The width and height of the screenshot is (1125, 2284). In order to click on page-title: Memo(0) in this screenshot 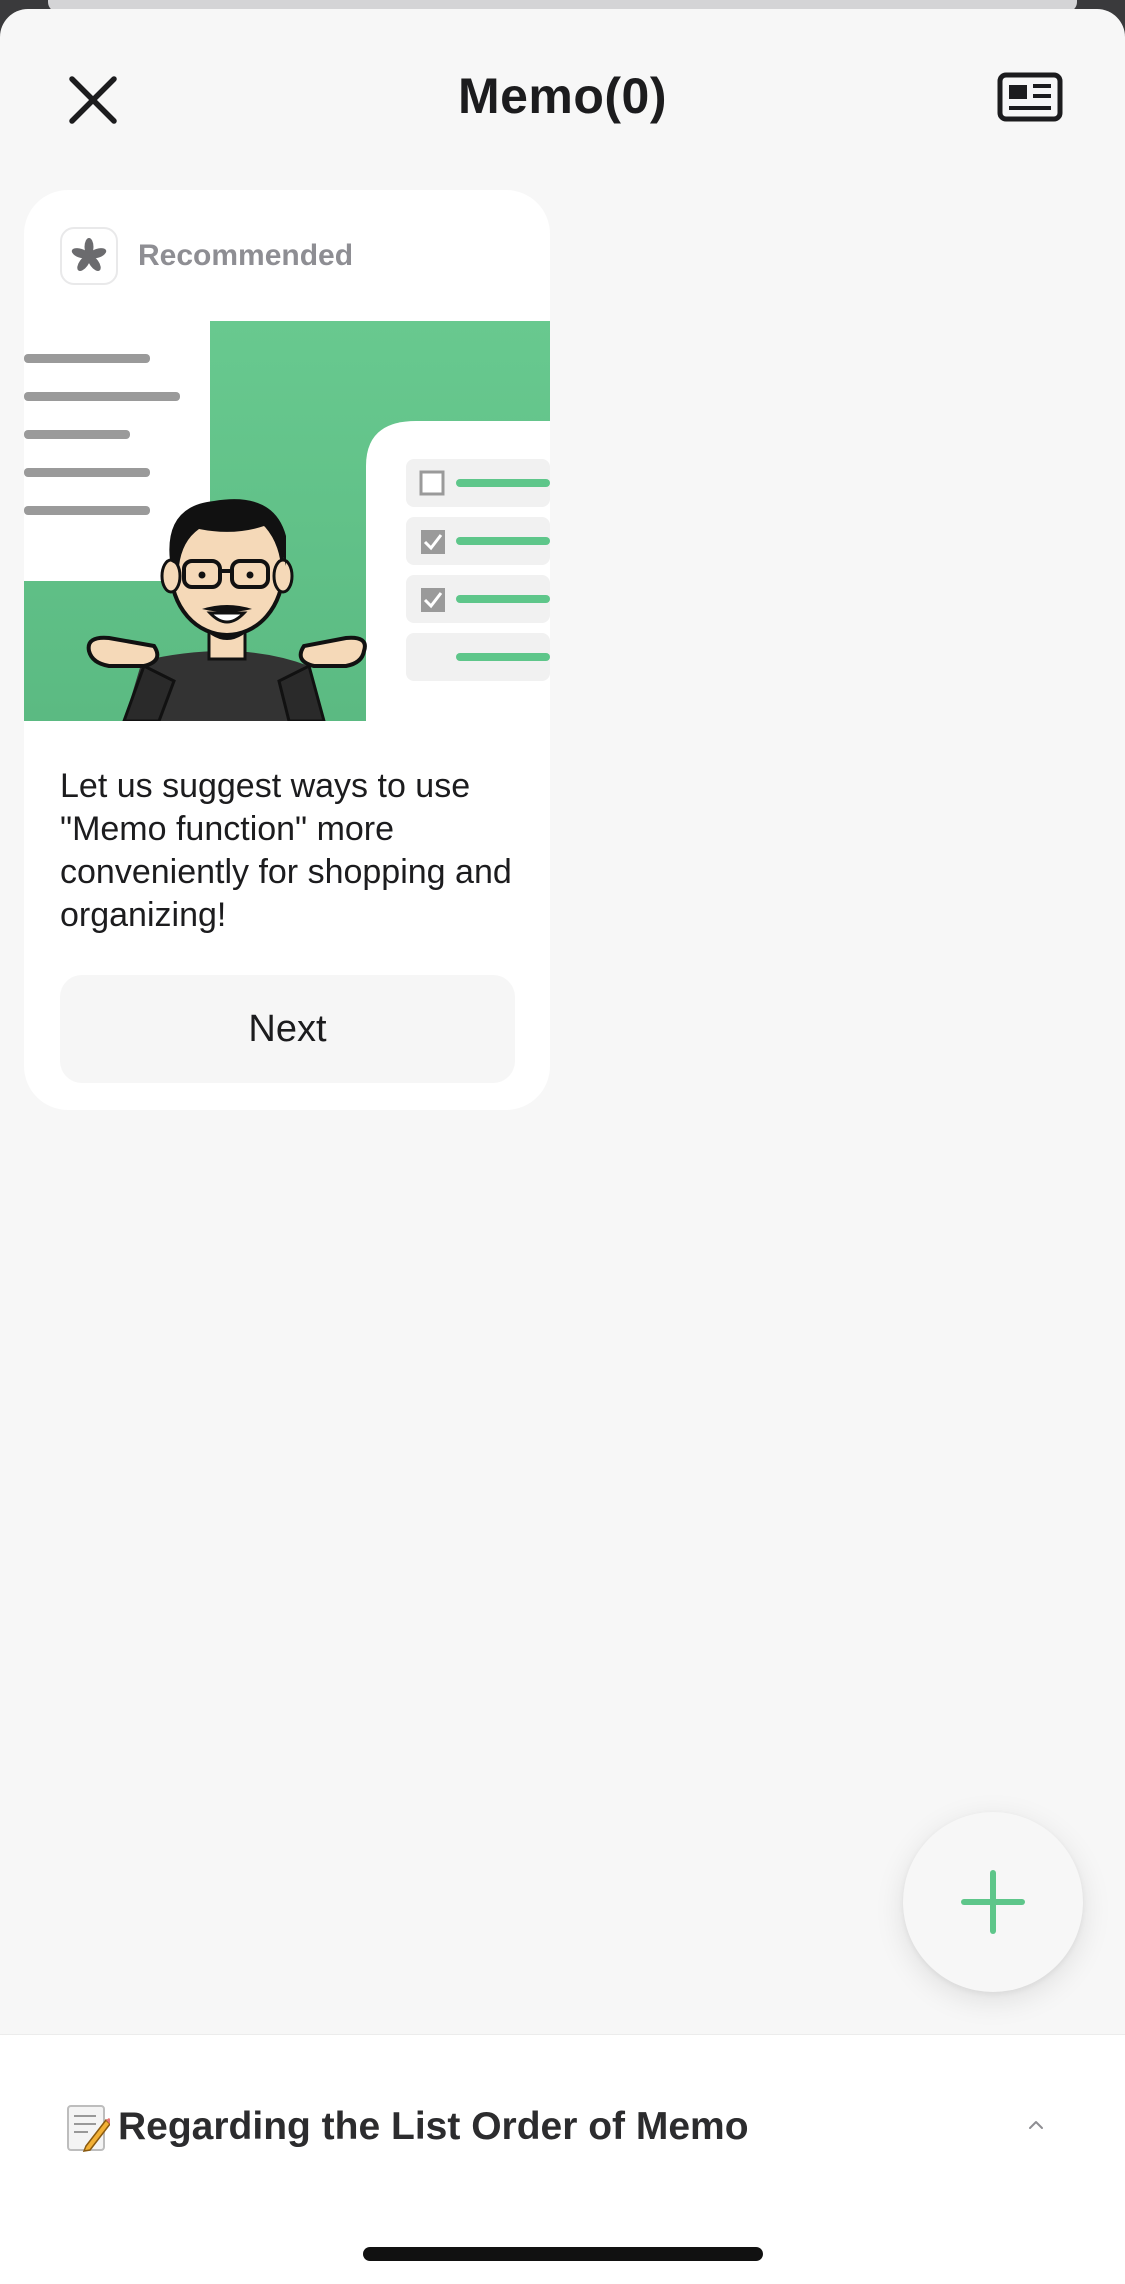, I will do `click(562, 96)`.